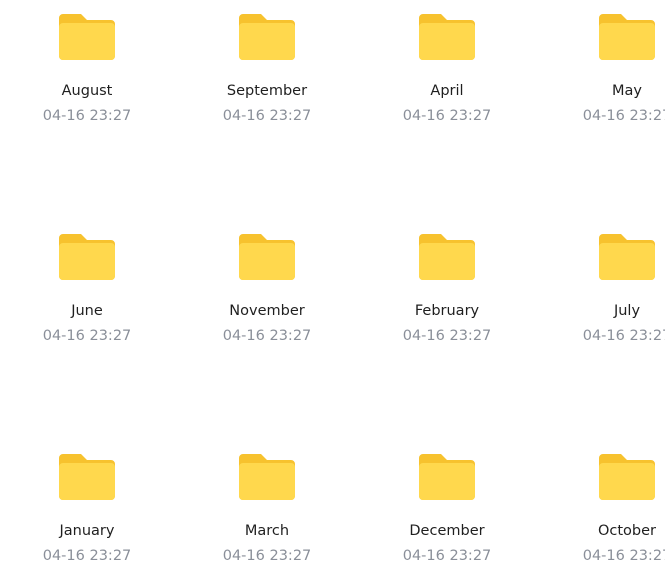 The image size is (665, 579). What do you see at coordinates (627, 91) in the screenshot?
I see `folder-name: May` at bounding box center [627, 91].